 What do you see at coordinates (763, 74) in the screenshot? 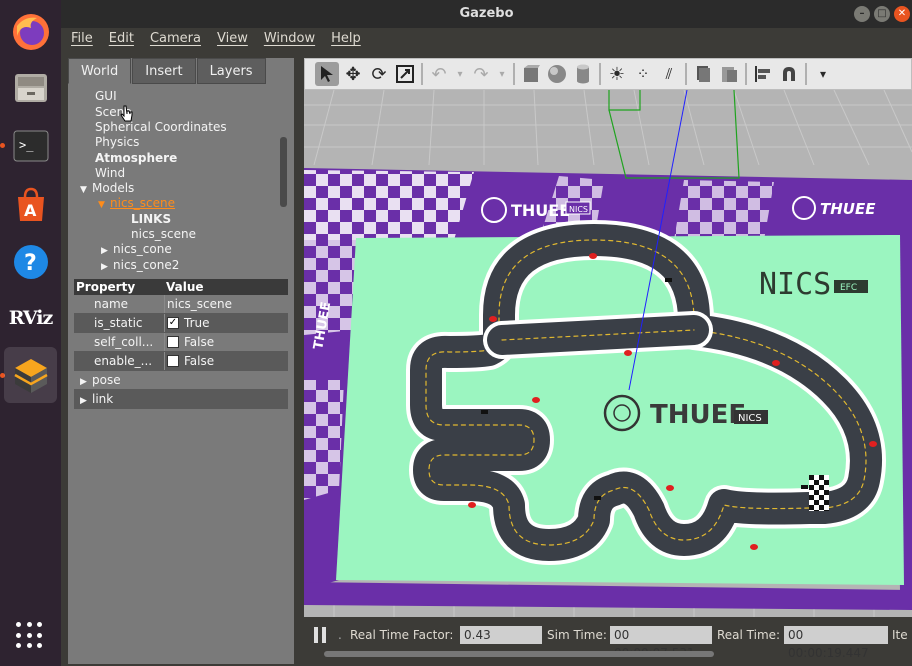
I see `align-button` at bounding box center [763, 74].